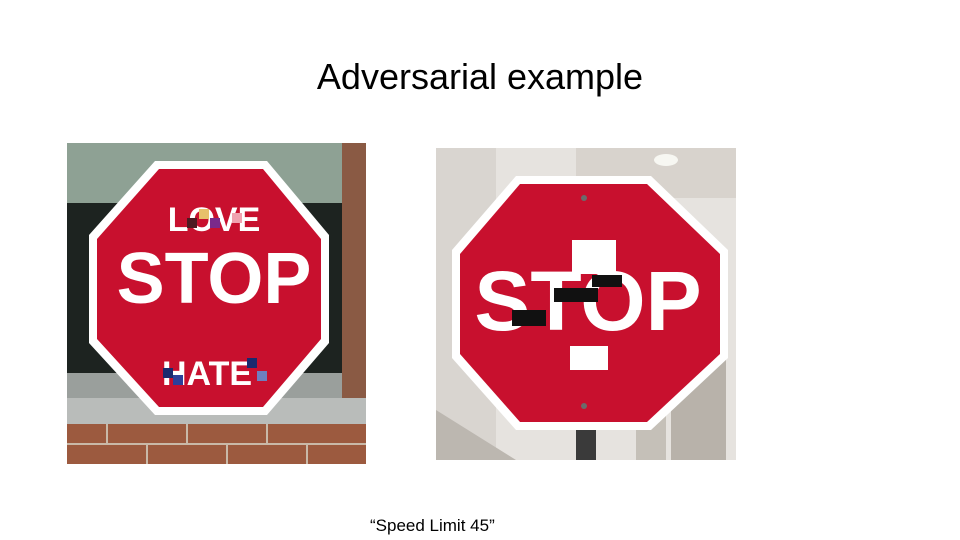 This screenshot has width=960, height=540. What do you see at coordinates (207, 374) in the screenshot?
I see `sign-bottom-word: HATE` at bounding box center [207, 374].